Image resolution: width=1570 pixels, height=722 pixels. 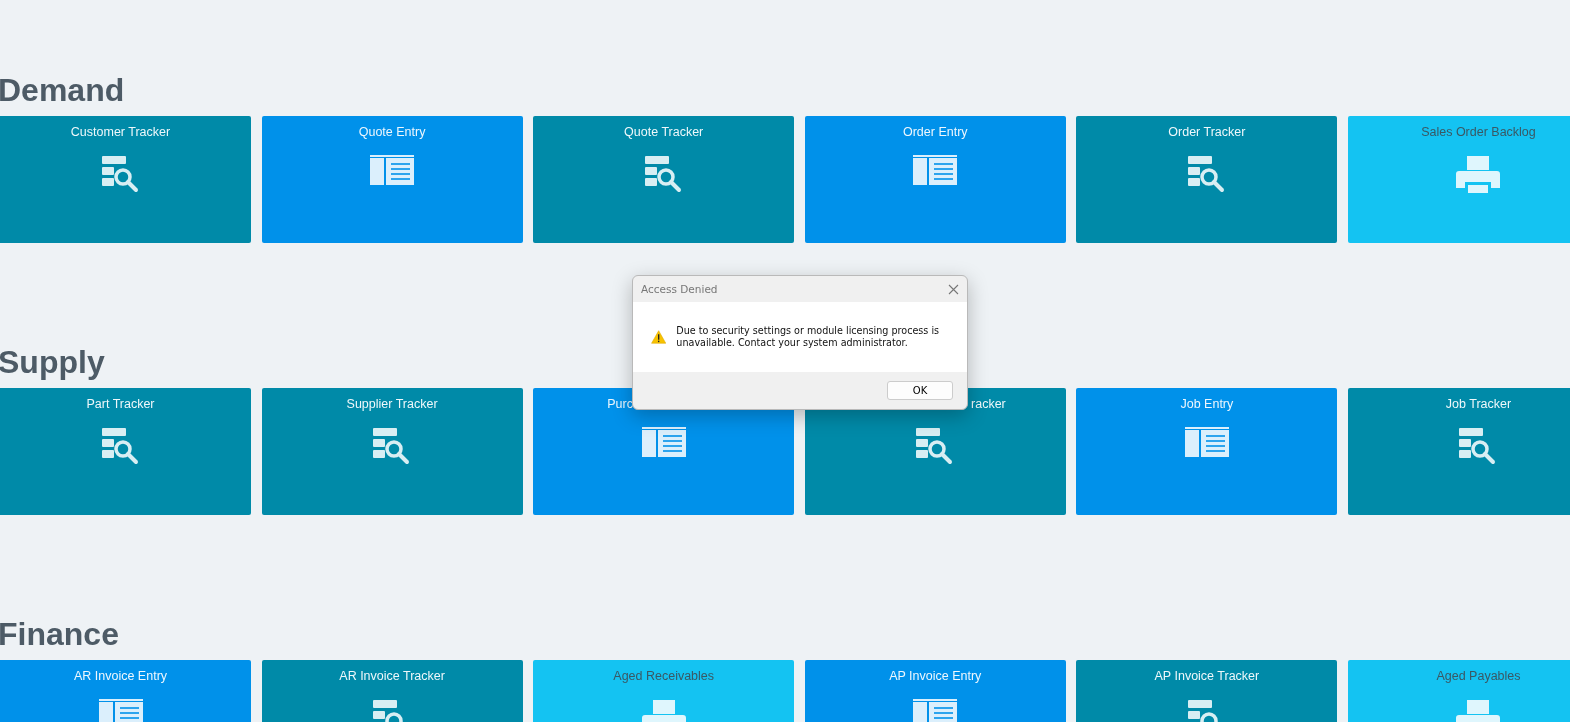 I want to click on tile-label: AP Invoice Entry, so click(x=935, y=676).